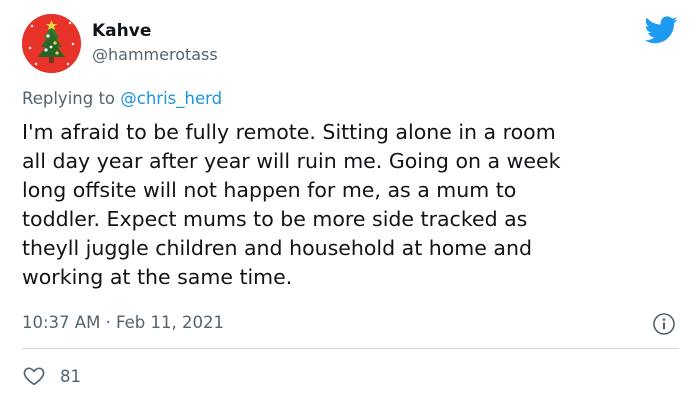 This screenshot has height=402, width=700. I want to click on christmas-tree-icon, so click(51, 43).